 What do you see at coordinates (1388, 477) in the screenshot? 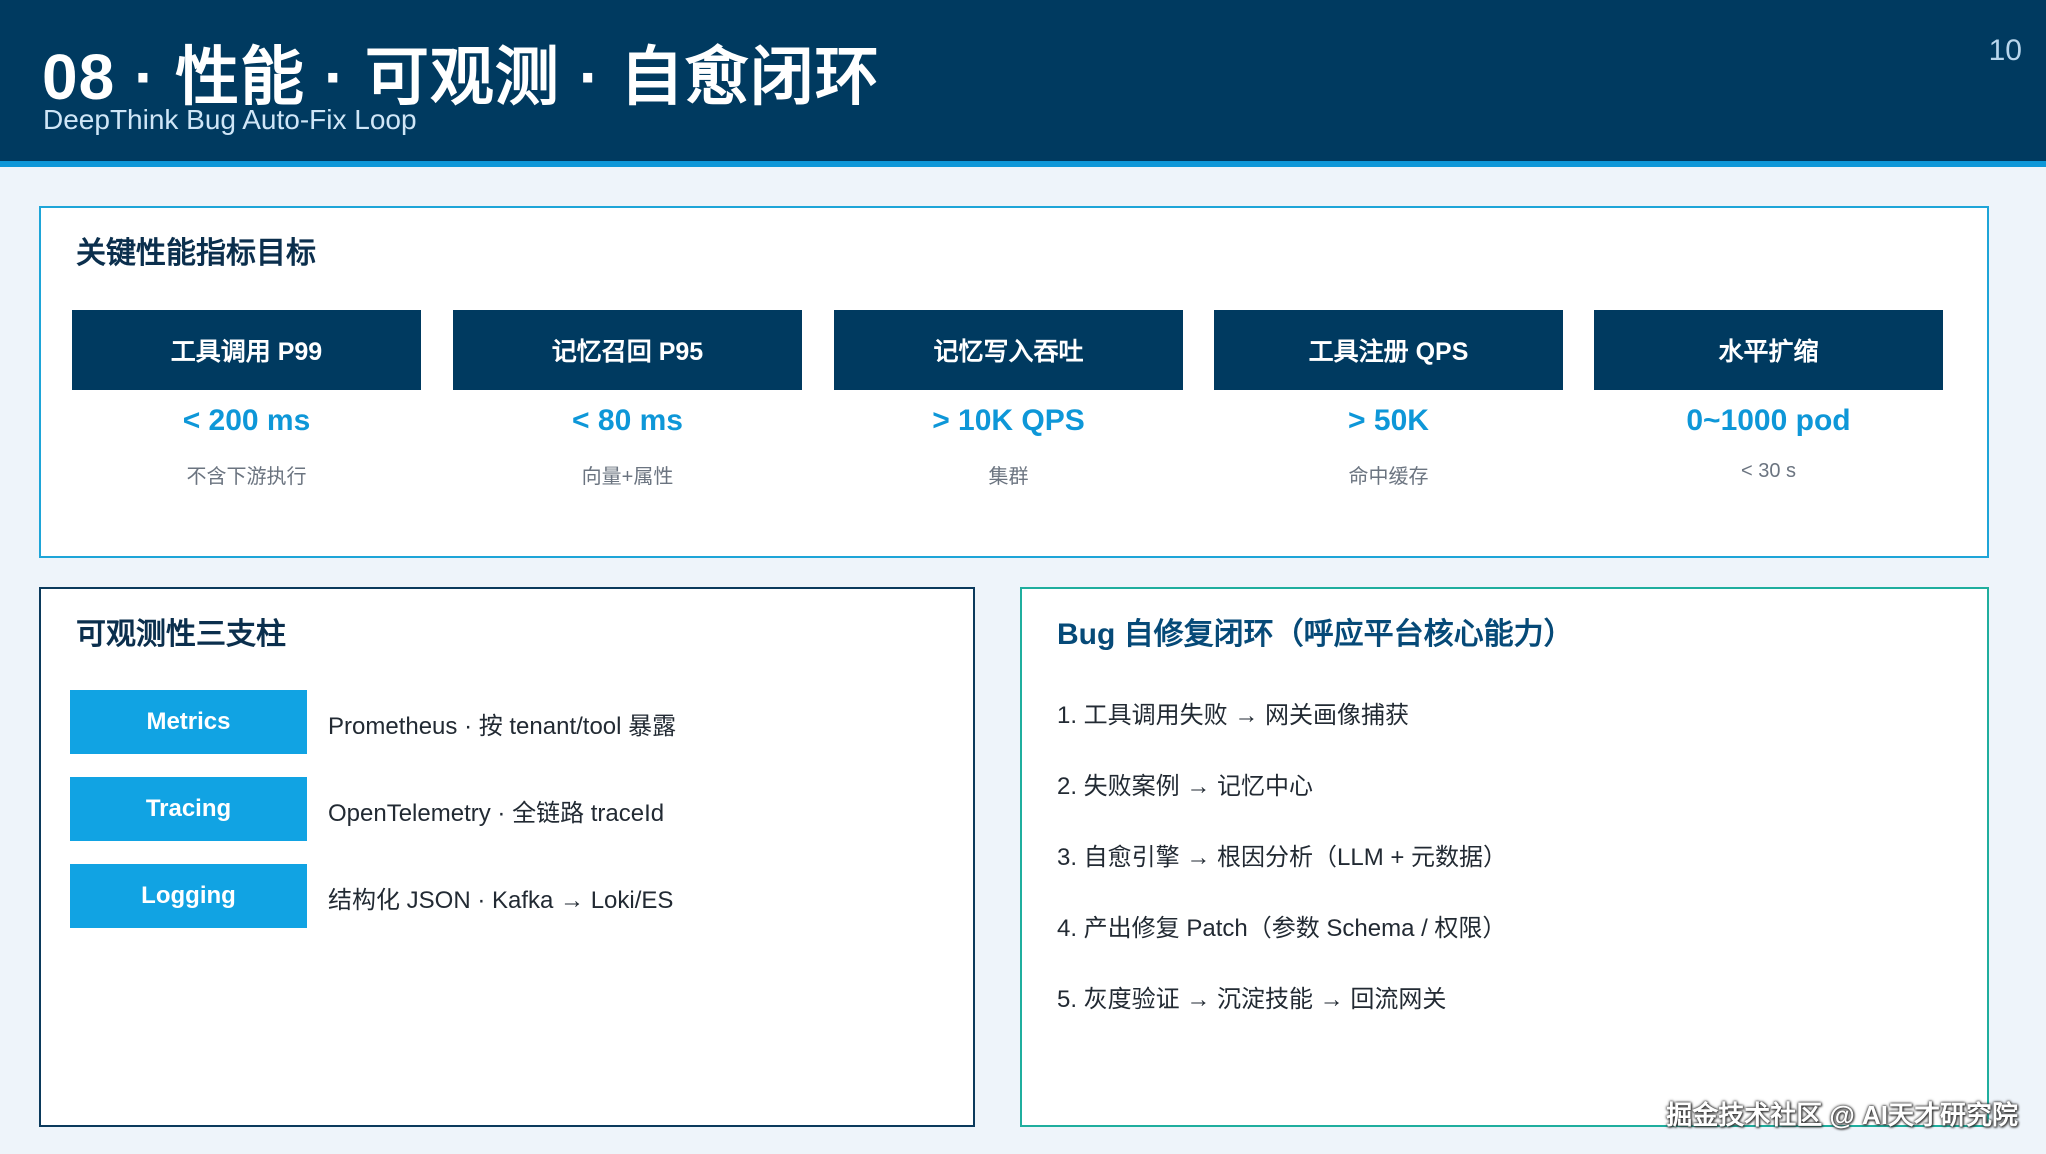
I see `kpi-card-note: 命中缓存` at bounding box center [1388, 477].